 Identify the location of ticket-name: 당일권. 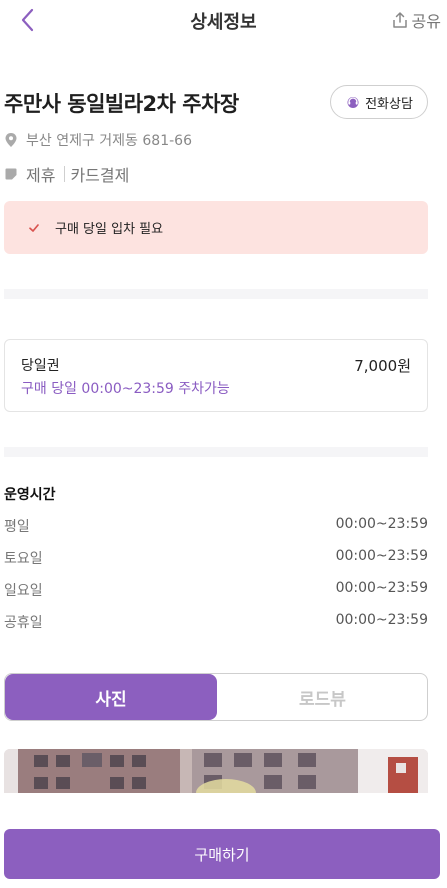
(40, 366).